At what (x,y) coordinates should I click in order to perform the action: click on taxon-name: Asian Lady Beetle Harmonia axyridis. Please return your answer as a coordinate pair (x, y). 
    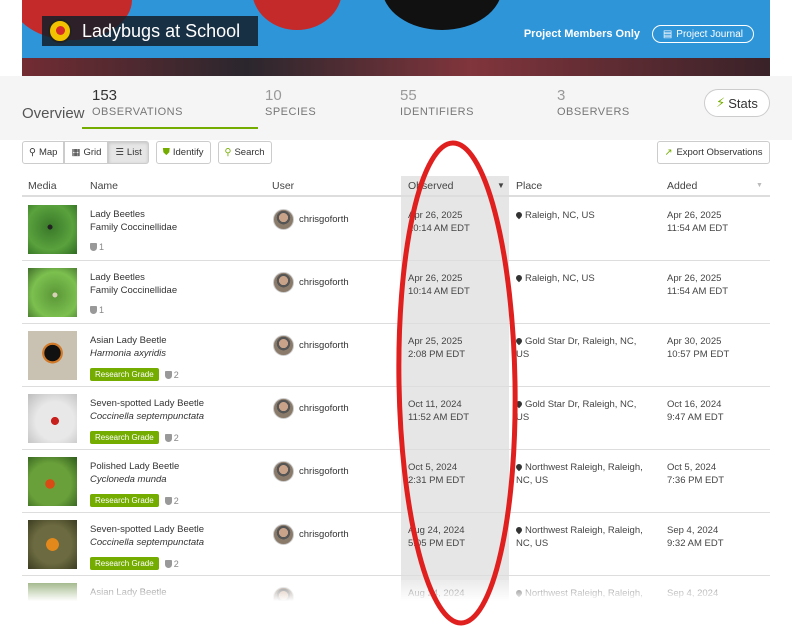
    Looking at the image, I should click on (128, 347).